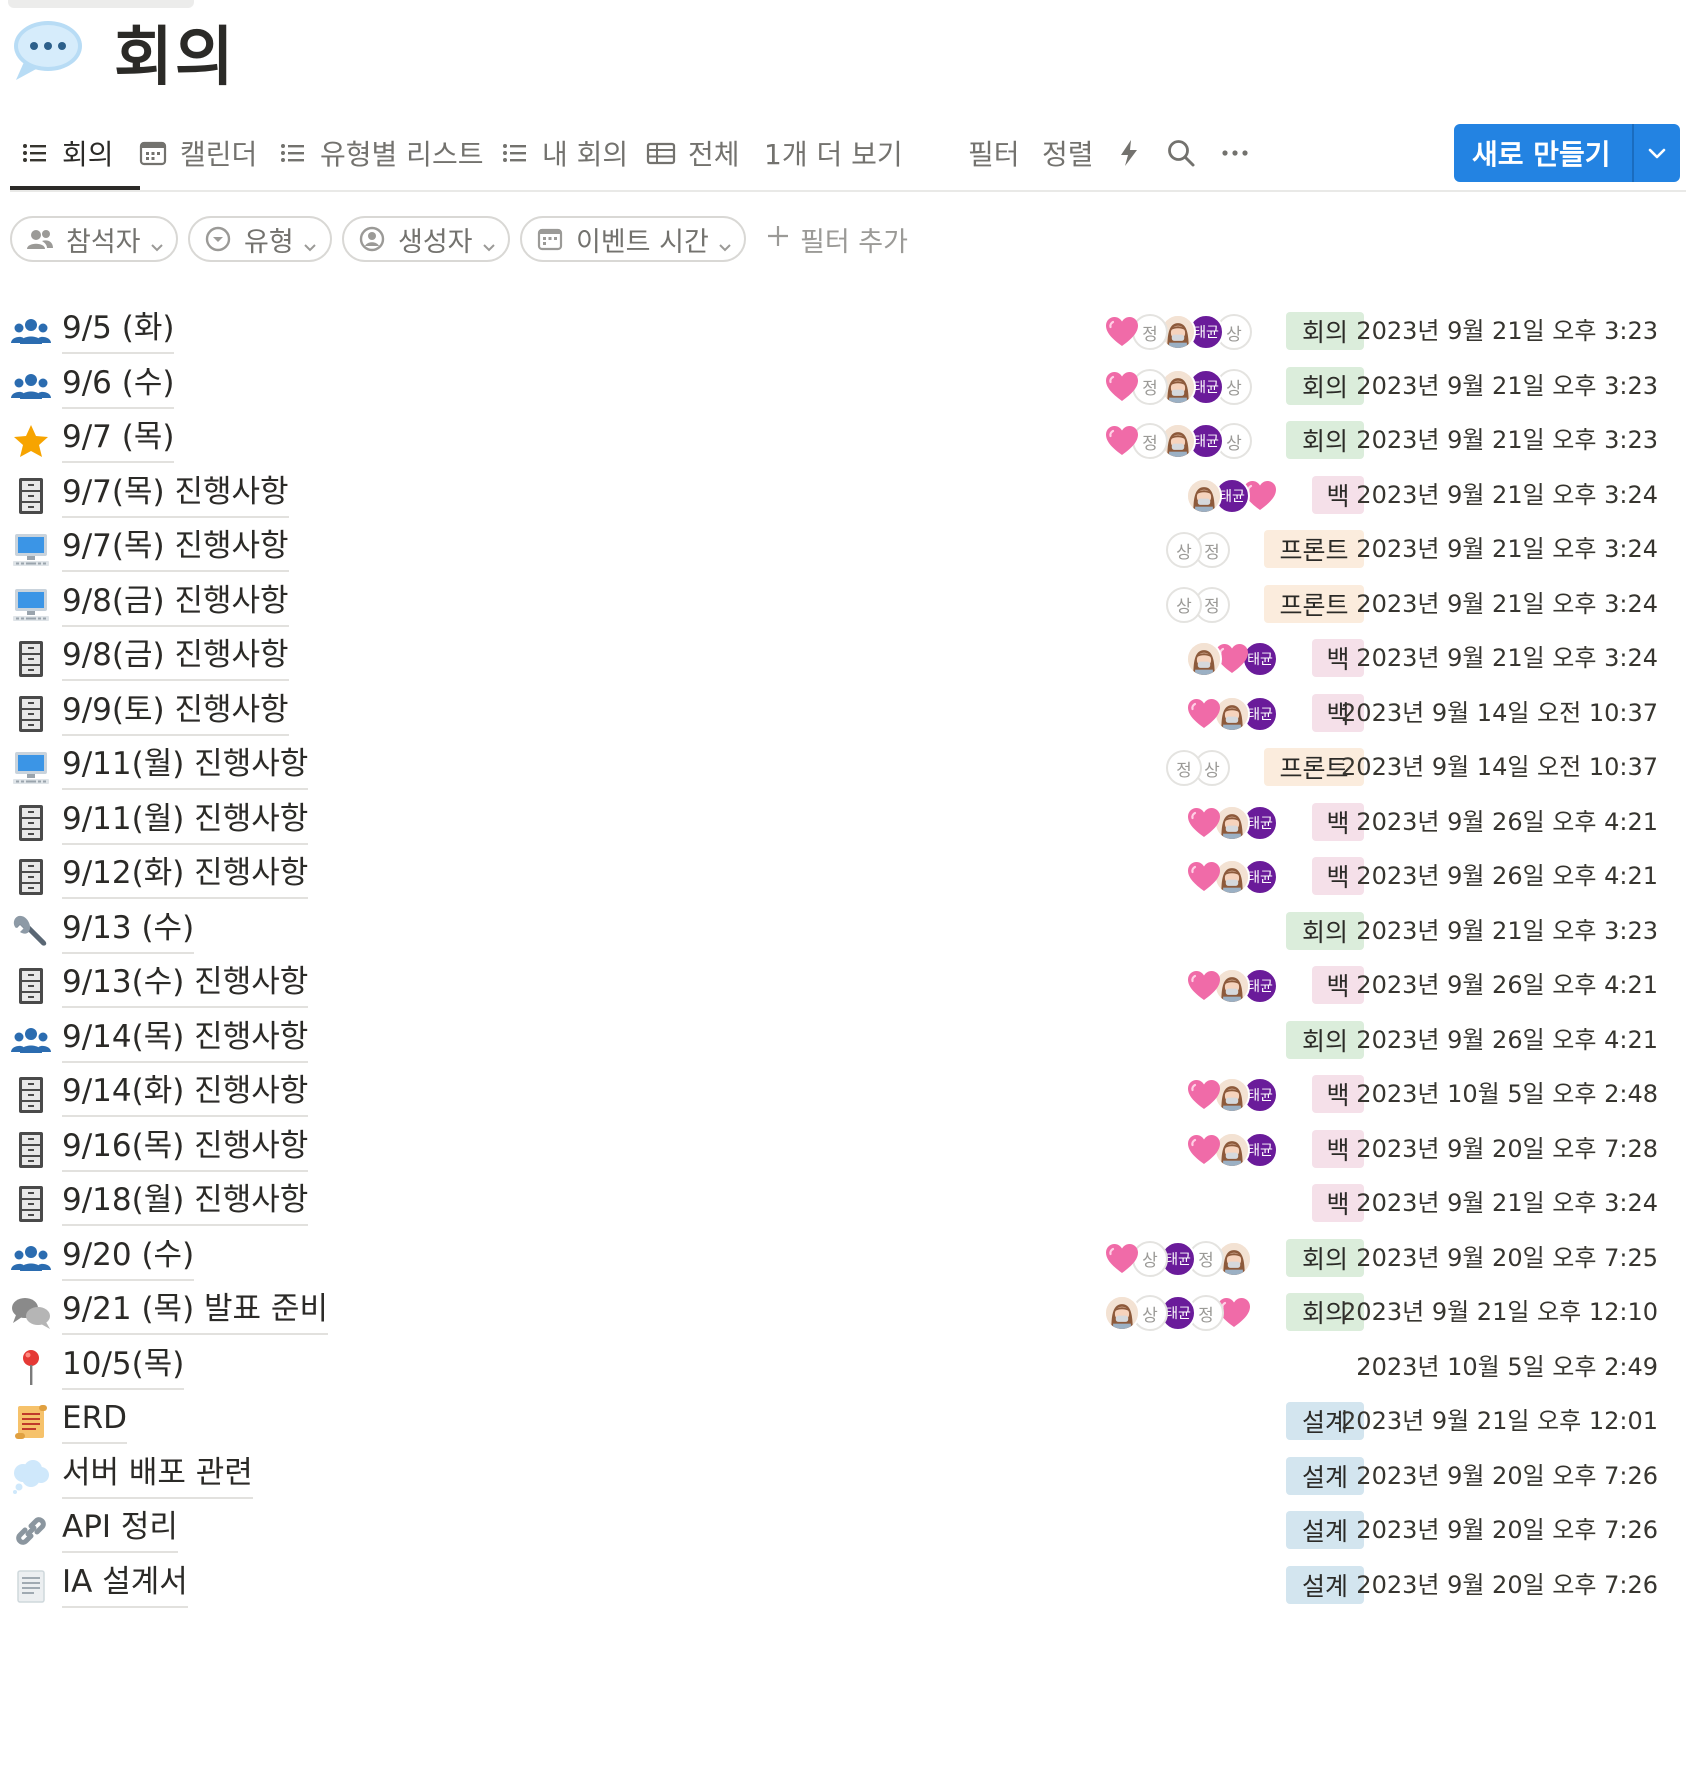 This screenshot has height=1786, width=1696. Describe the element at coordinates (426, 239) in the screenshot. I see `filter-creator: 생성자` at that location.